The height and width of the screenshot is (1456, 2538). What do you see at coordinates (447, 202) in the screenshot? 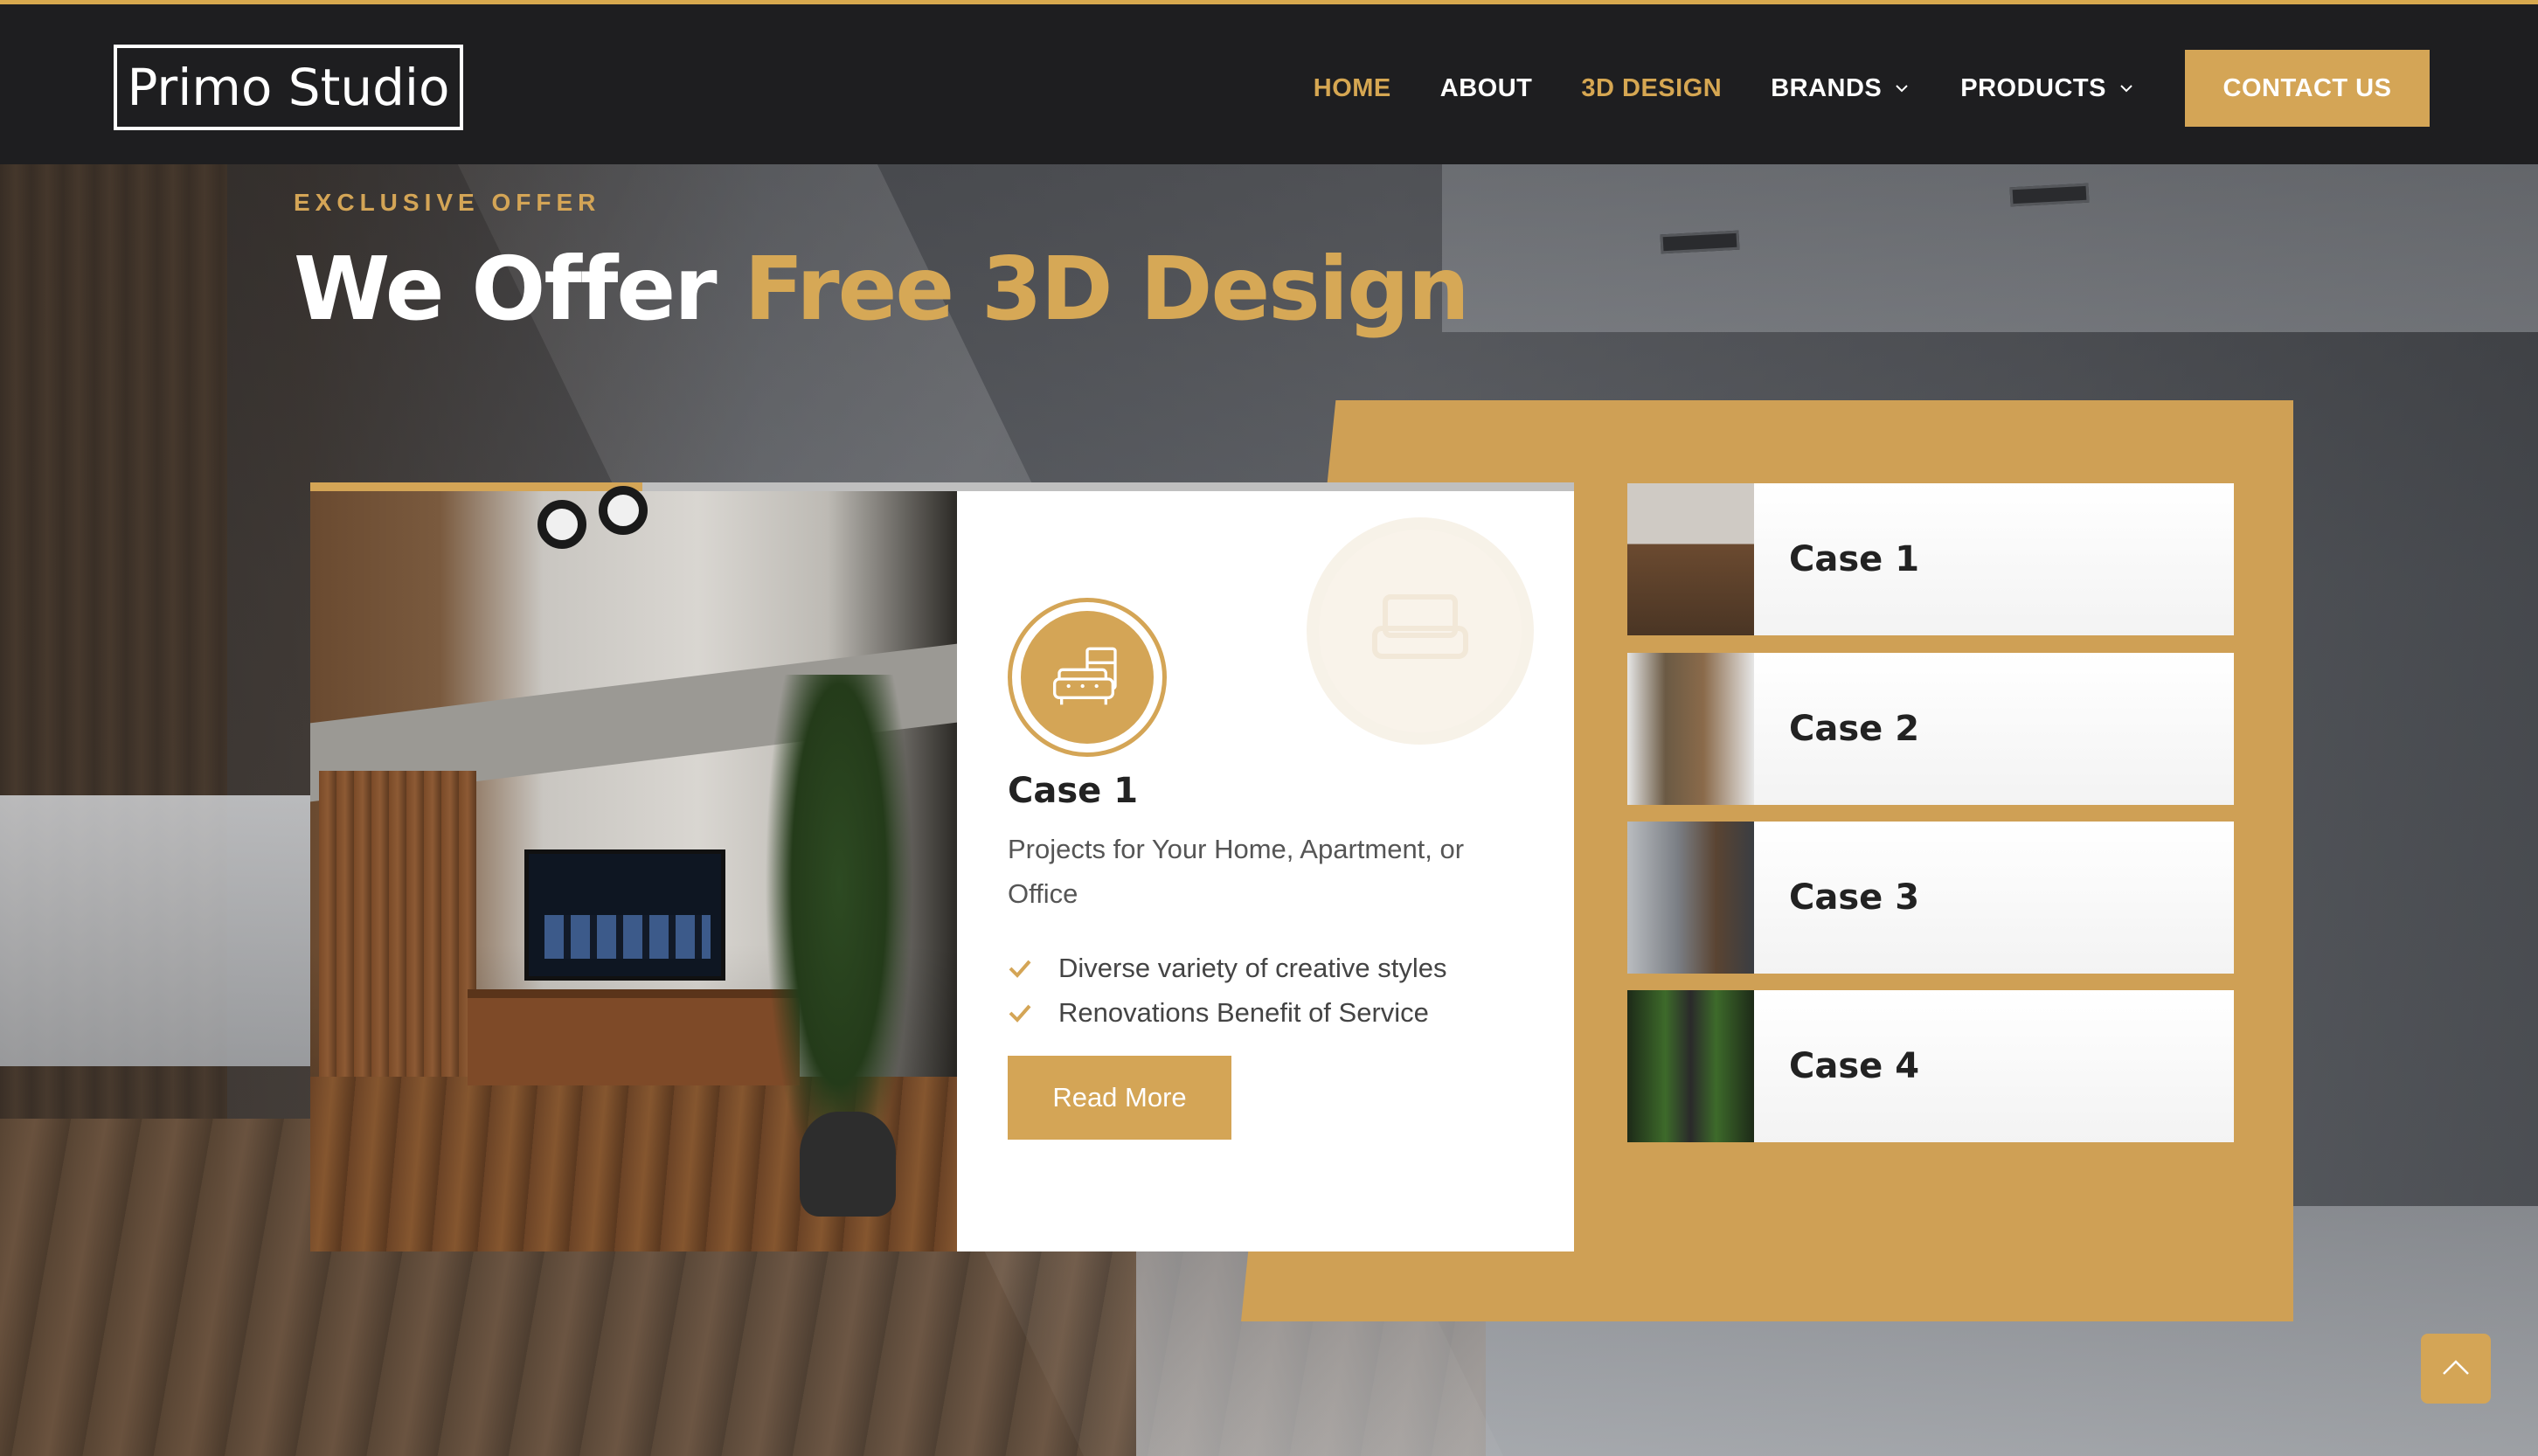
I see `section-eyebrow: EXCLUSIVE OFFER` at bounding box center [447, 202].